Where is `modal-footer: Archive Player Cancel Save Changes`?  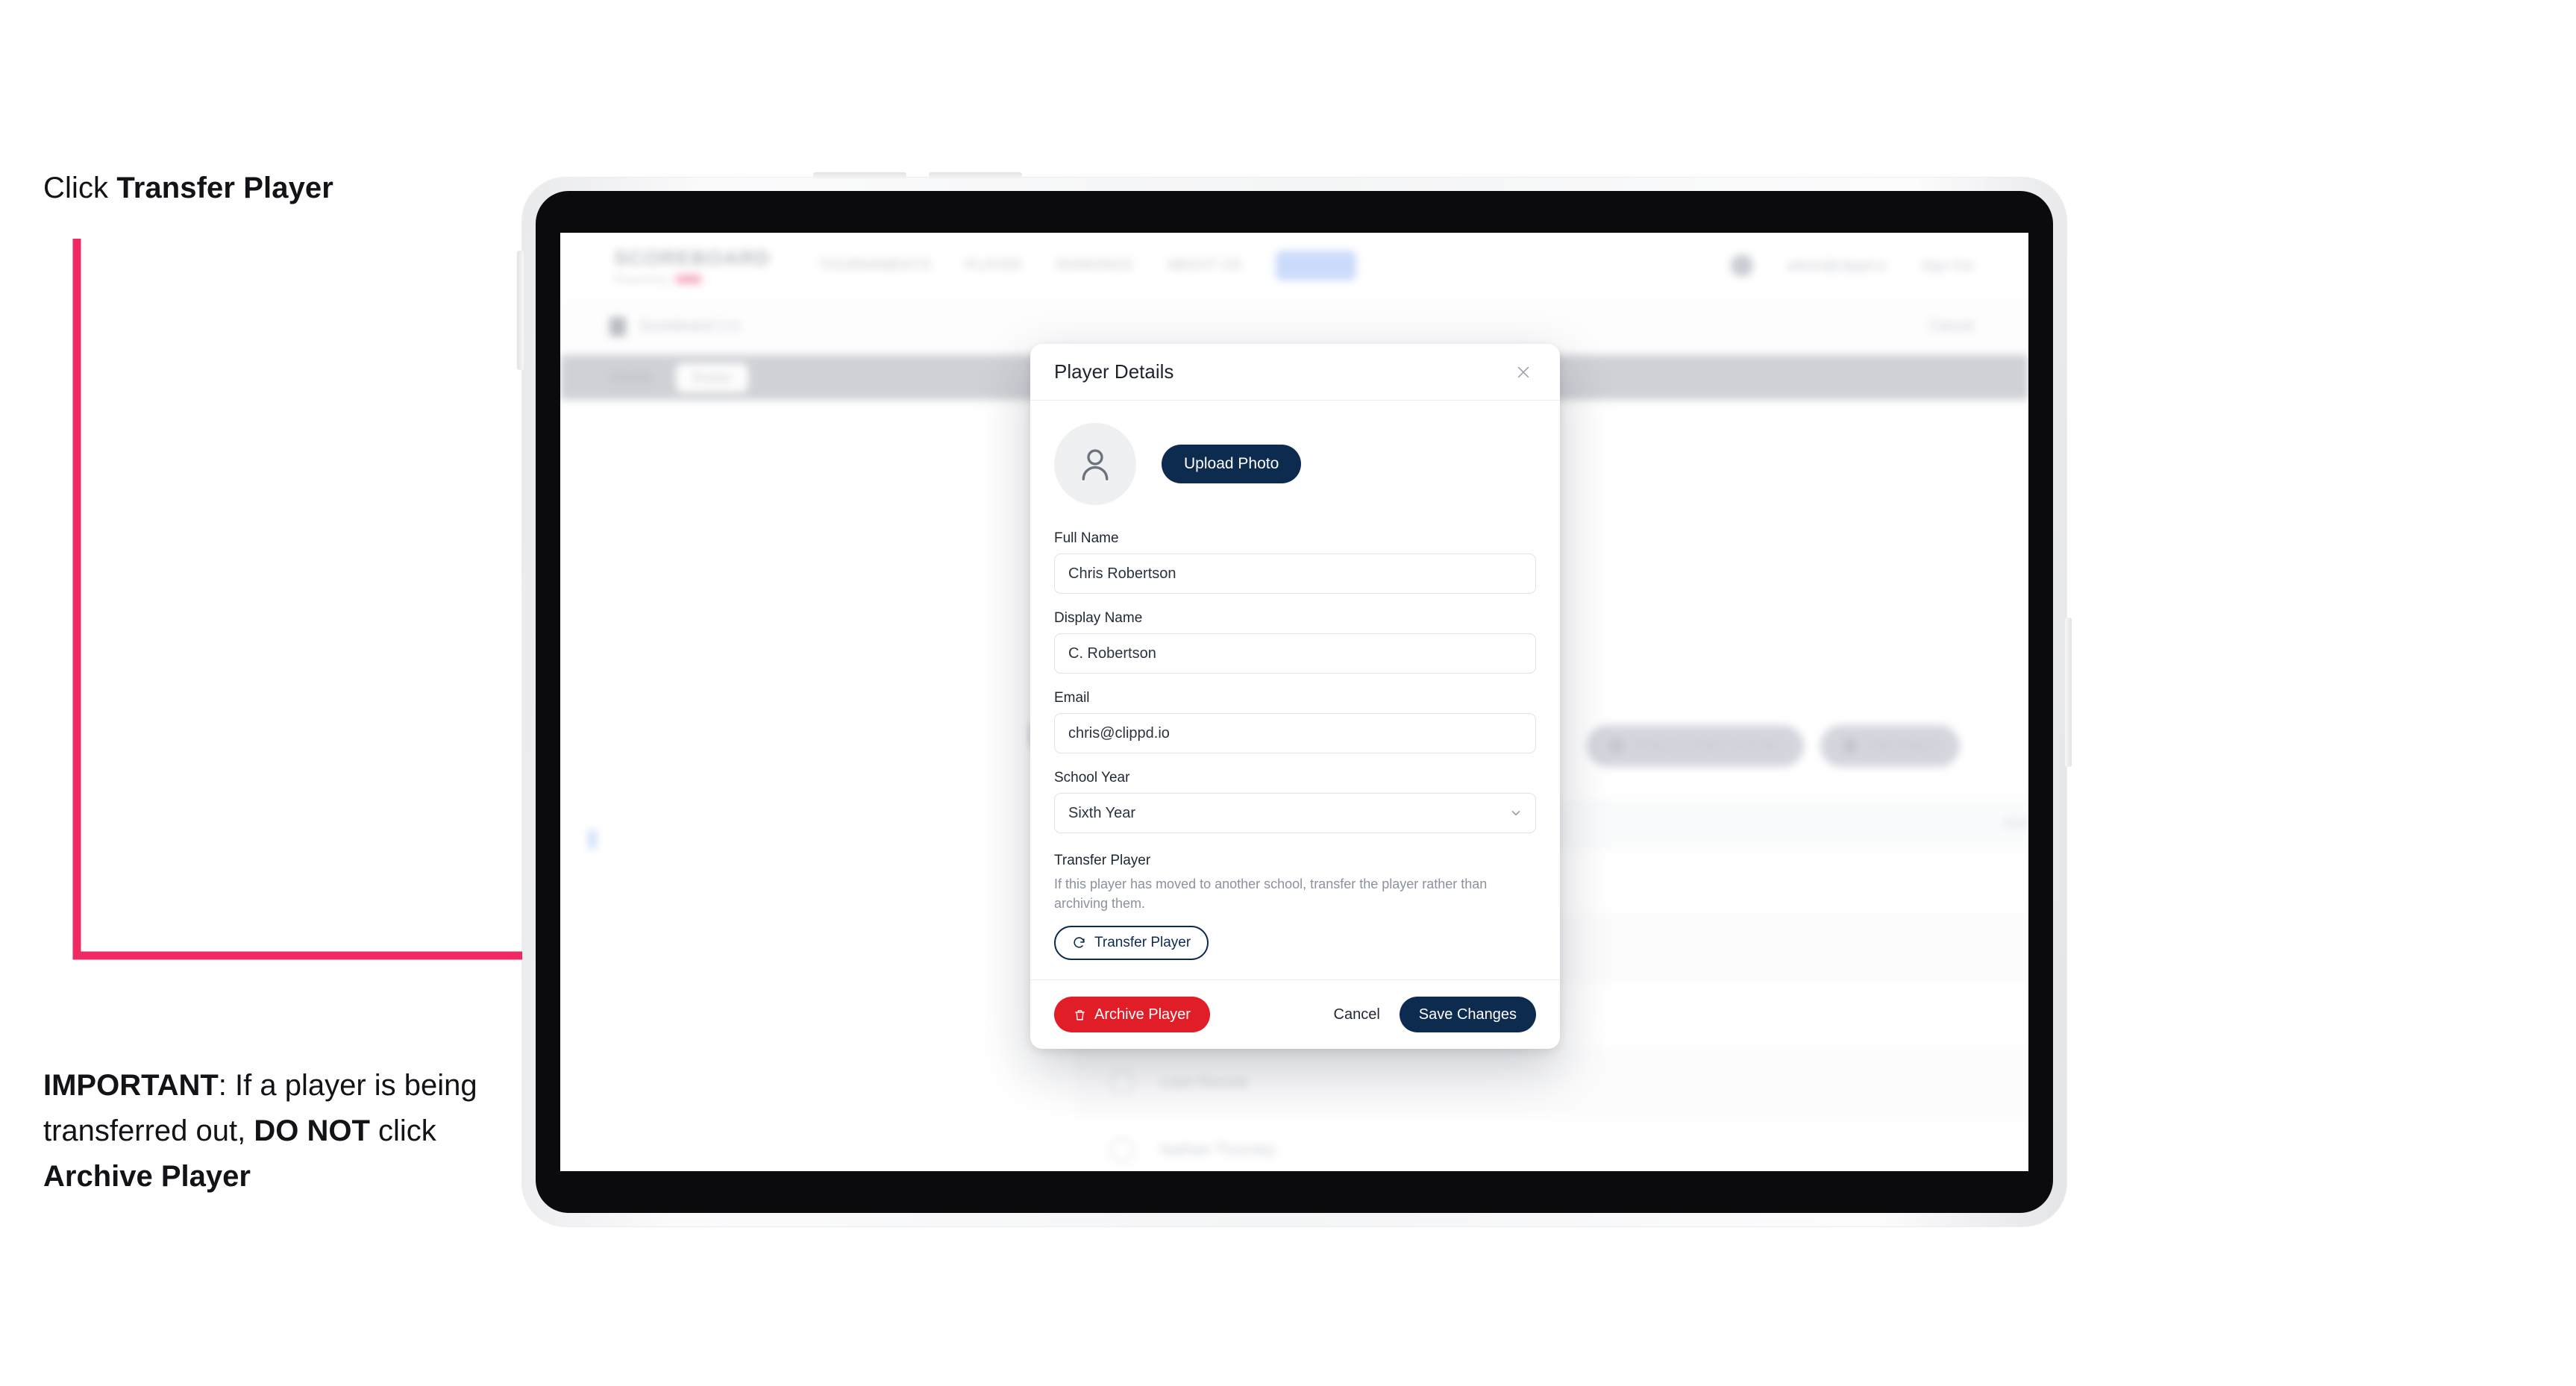
modal-footer: Archive Player Cancel Save Changes is located at coordinates (1295, 1014).